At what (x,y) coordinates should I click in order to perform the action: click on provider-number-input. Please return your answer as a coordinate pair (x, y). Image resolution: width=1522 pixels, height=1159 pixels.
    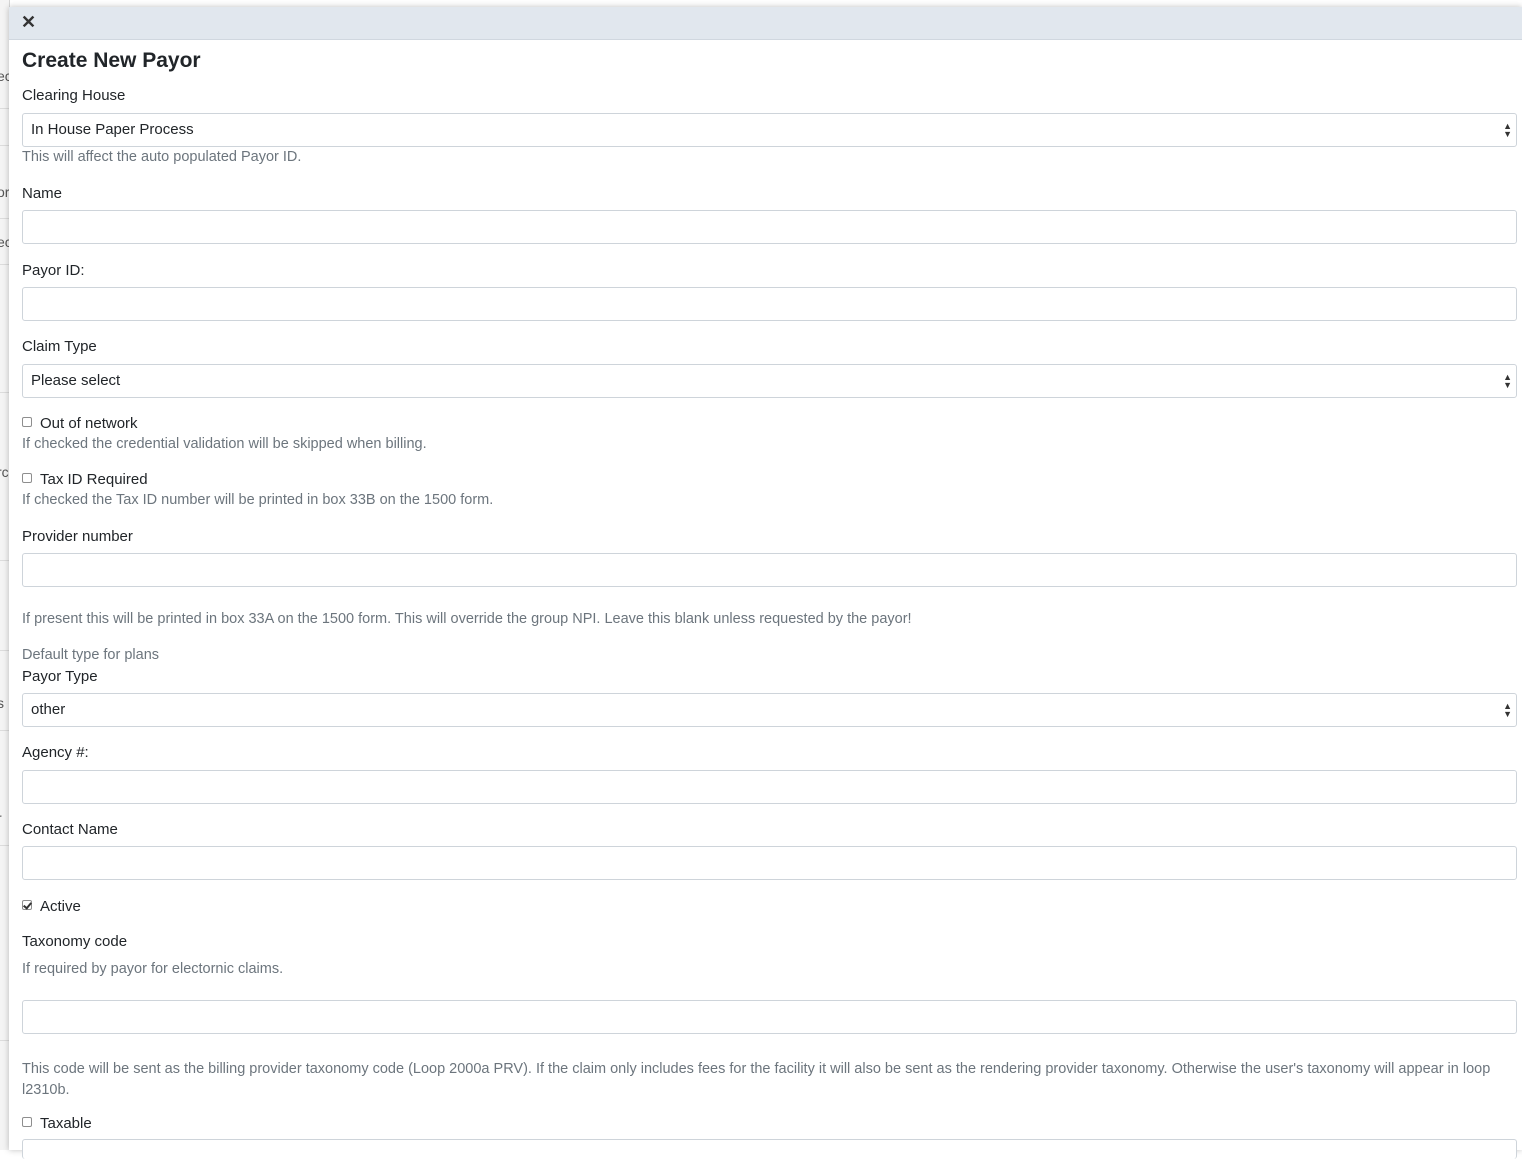
    Looking at the image, I should click on (769, 570).